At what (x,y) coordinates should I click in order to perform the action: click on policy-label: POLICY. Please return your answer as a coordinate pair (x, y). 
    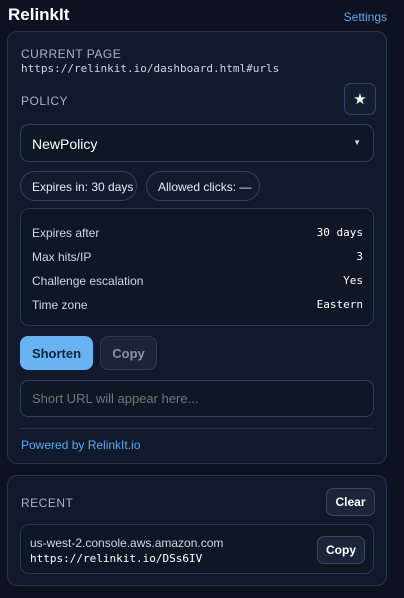
    Looking at the image, I should click on (45, 101).